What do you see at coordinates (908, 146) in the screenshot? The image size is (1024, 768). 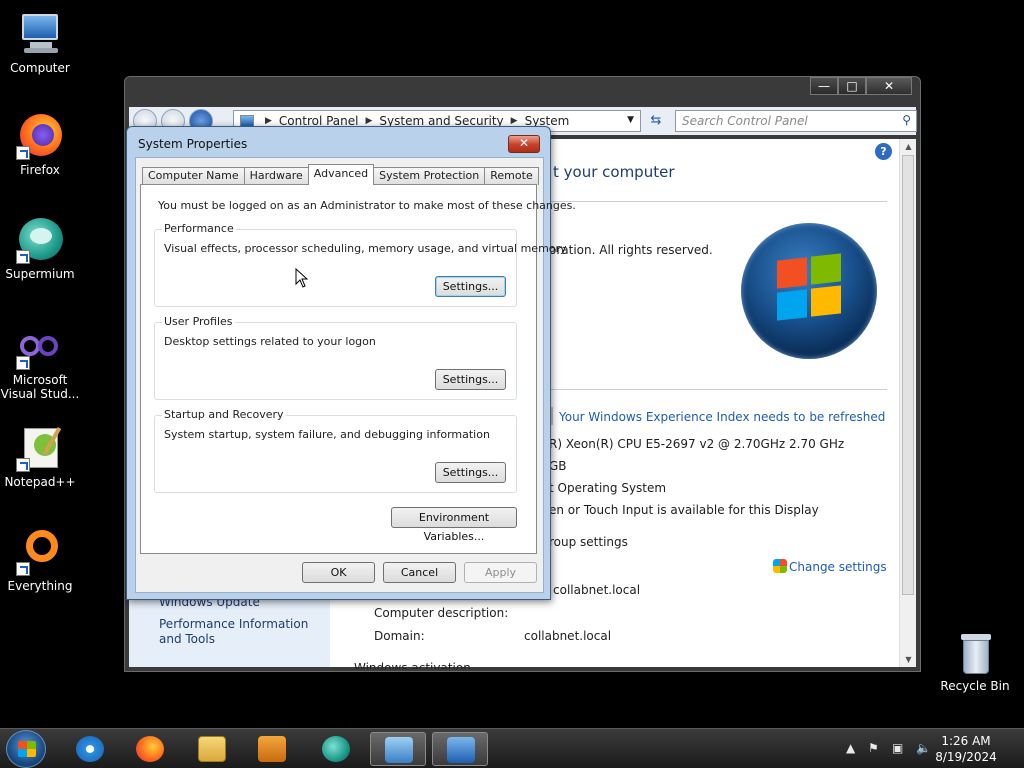 I see `scroll-up-icon: ▲` at bounding box center [908, 146].